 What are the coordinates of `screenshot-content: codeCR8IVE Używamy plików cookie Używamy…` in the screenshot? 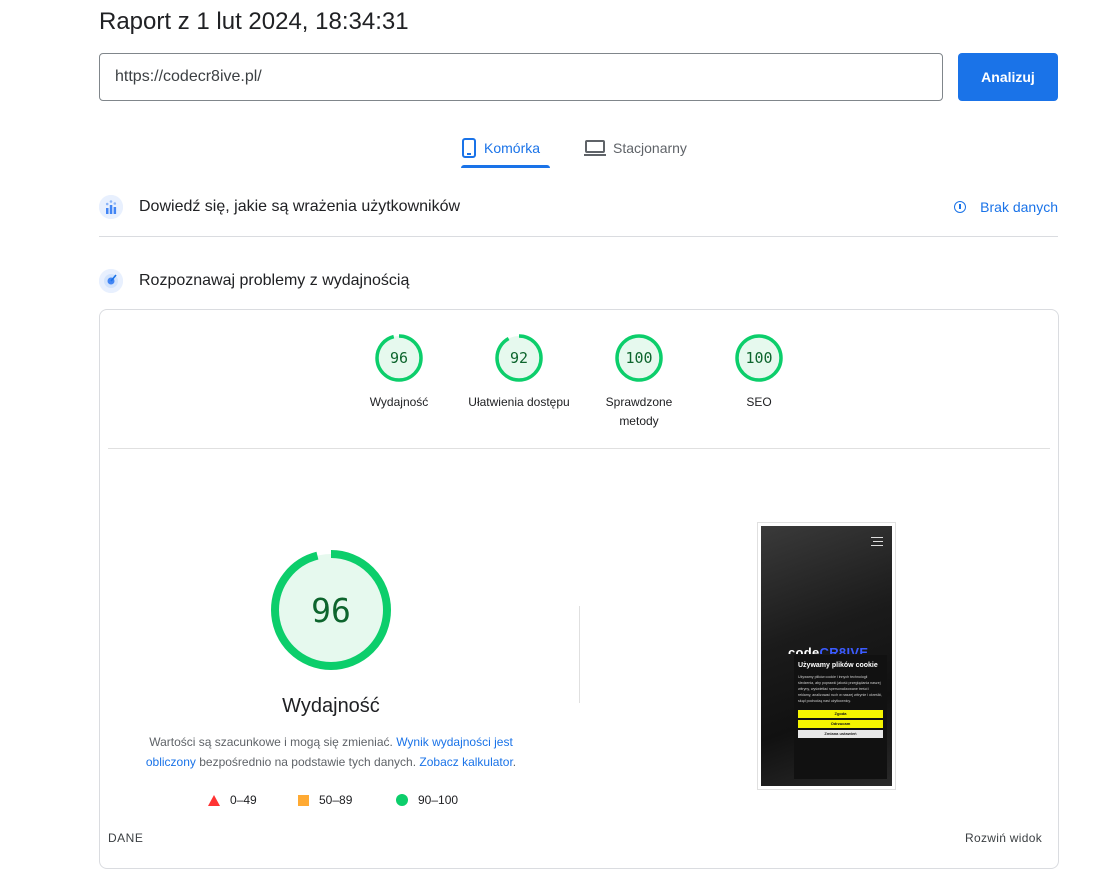 It's located at (826, 656).